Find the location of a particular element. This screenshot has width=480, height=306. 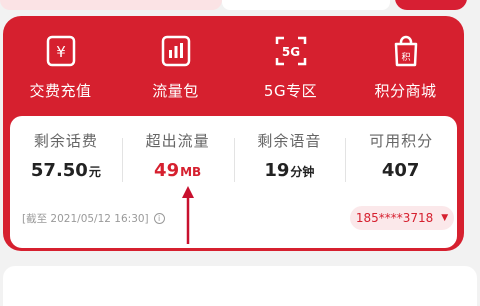

stat-available-points: 可用积分 407 is located at coordinates (401, 160).